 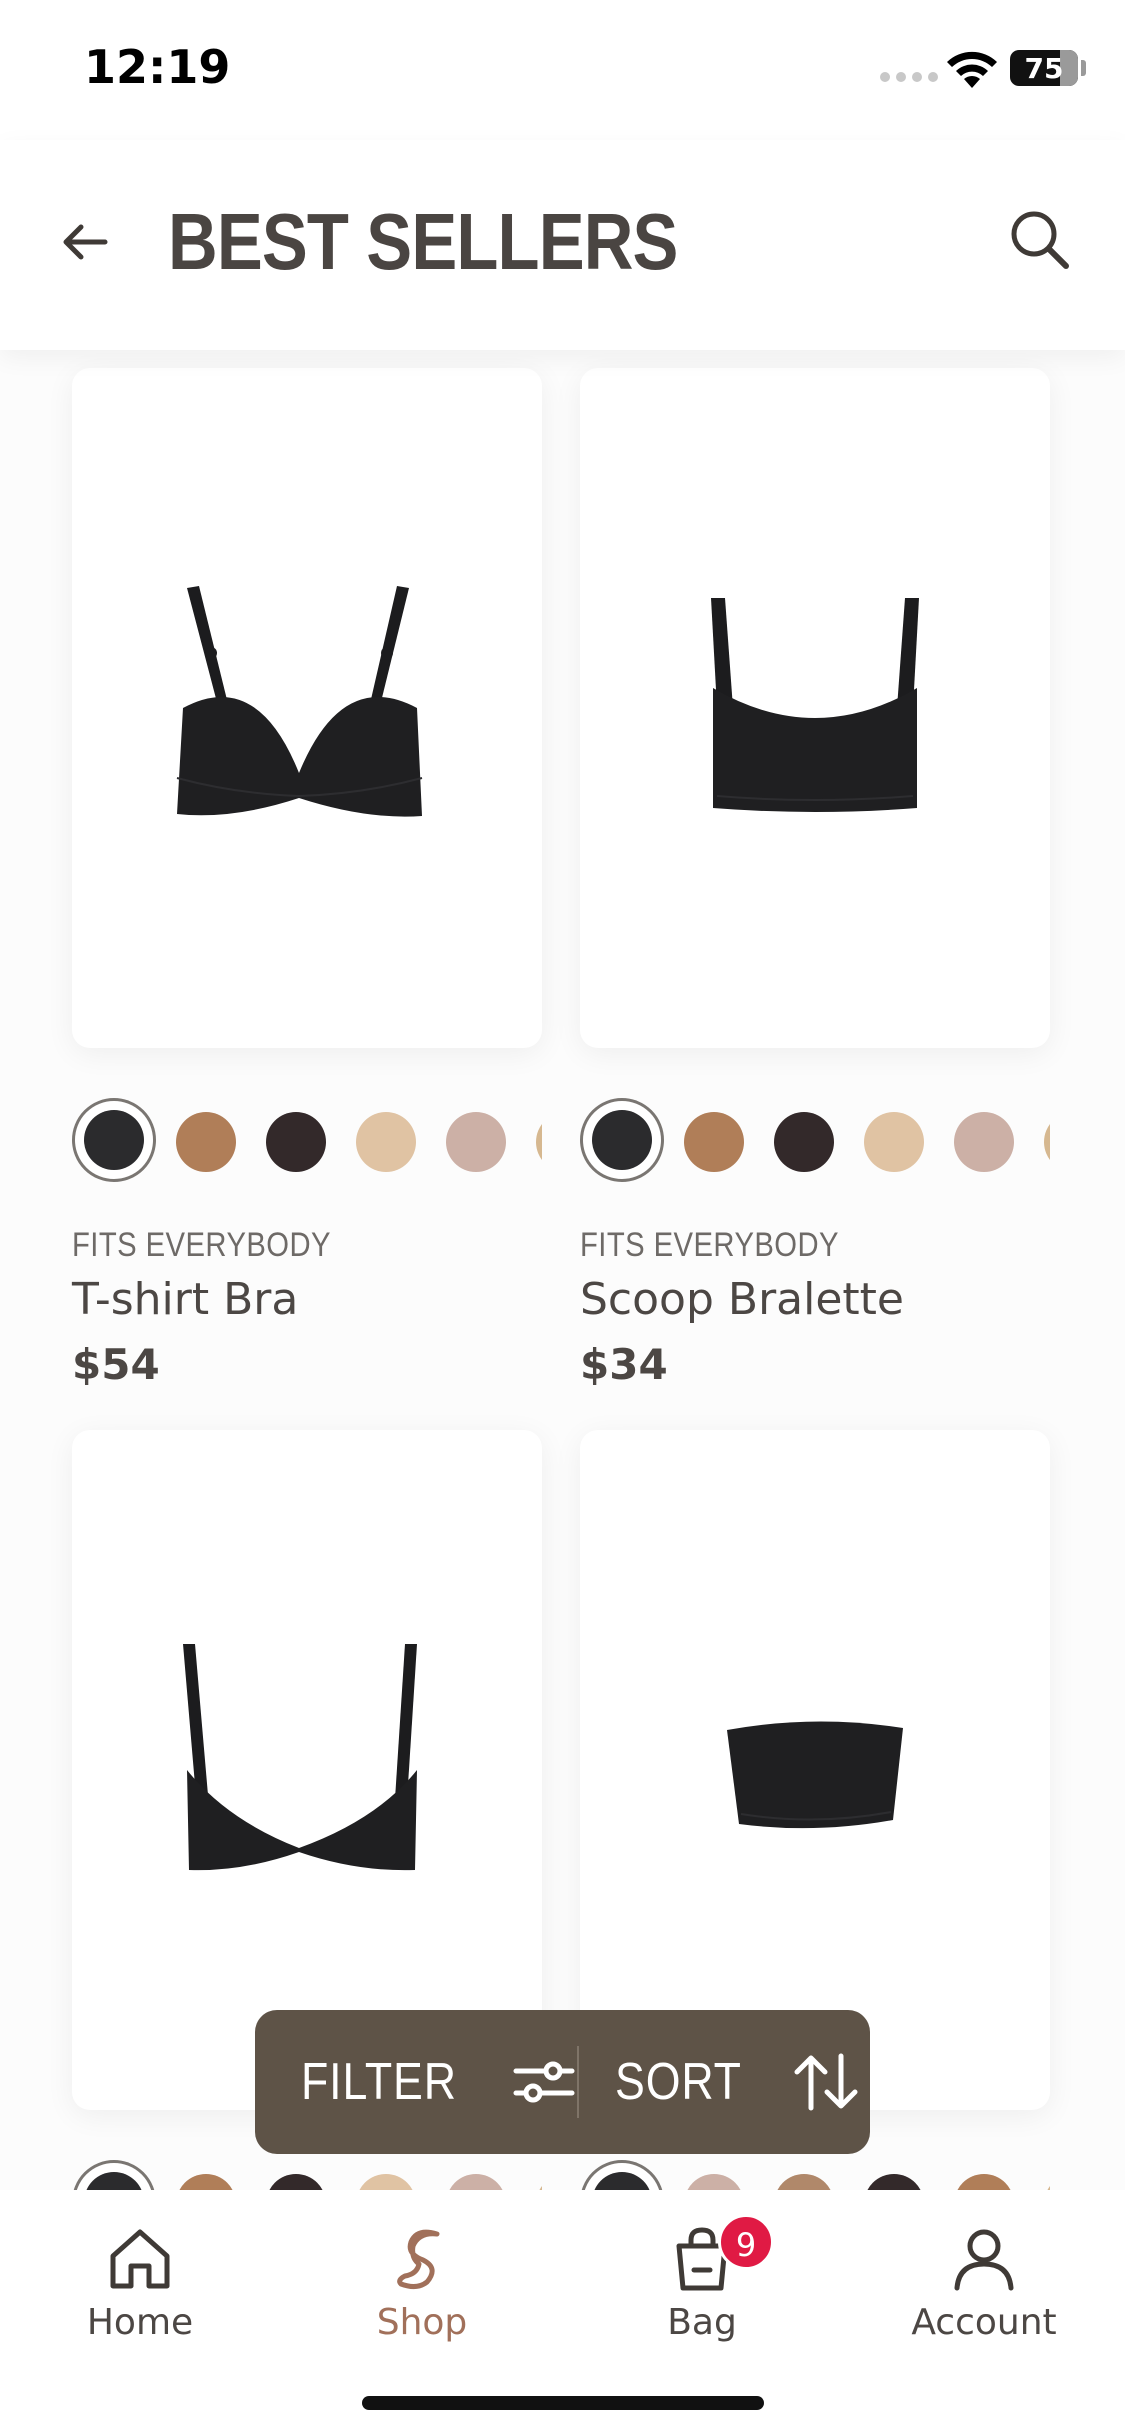 What do you see at coordinates (746, 2242) in the screenshot?
I see `bag-count-badge: 9` at bounding box center [746, 2242].